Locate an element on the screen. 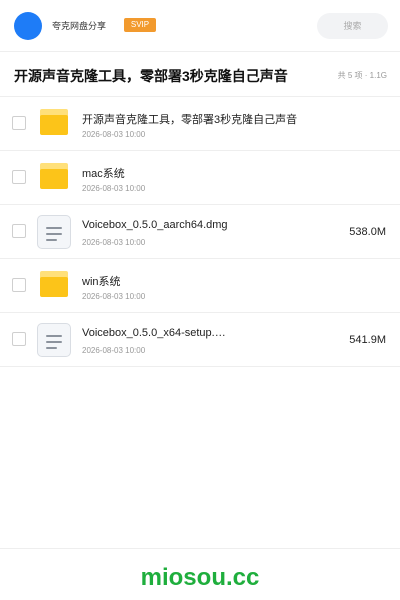  file-size: 538.0M is located at coordinates (367, 232).